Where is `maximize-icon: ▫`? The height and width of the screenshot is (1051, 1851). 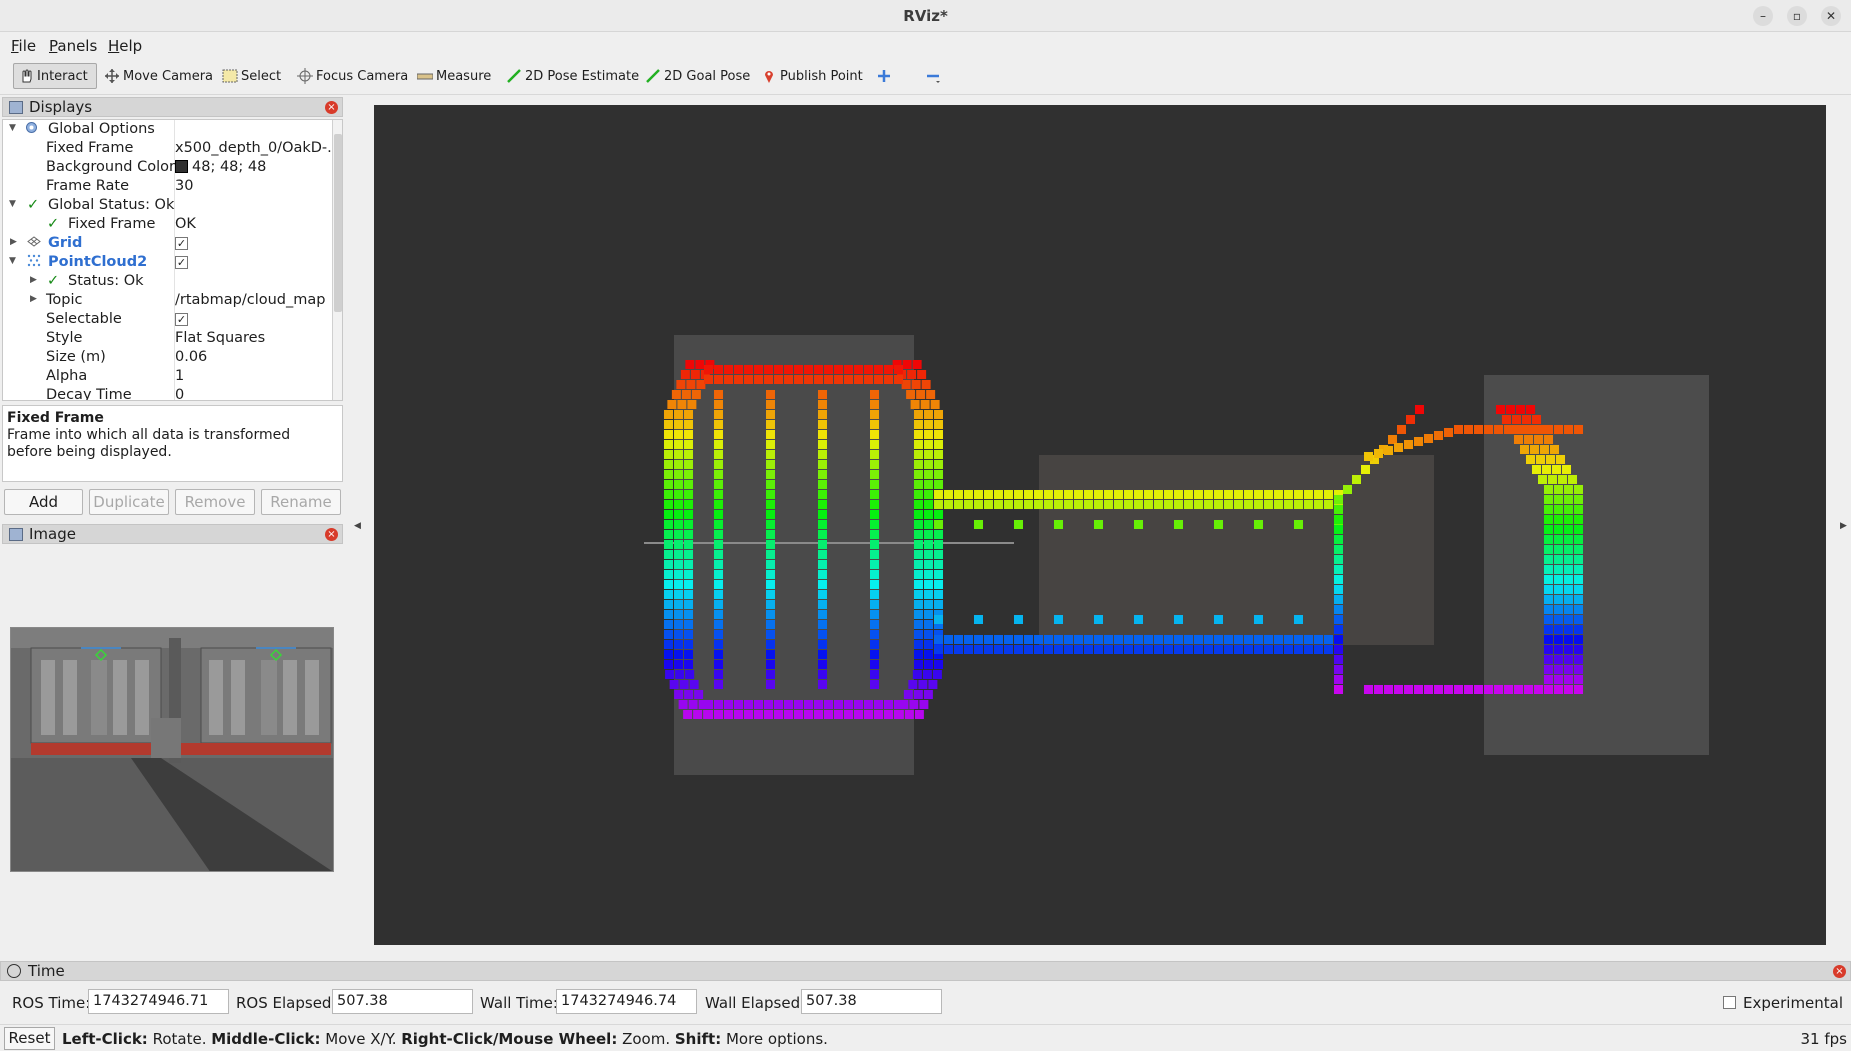
maximize-icon: ▫ is located at coordinates (1797, 16).